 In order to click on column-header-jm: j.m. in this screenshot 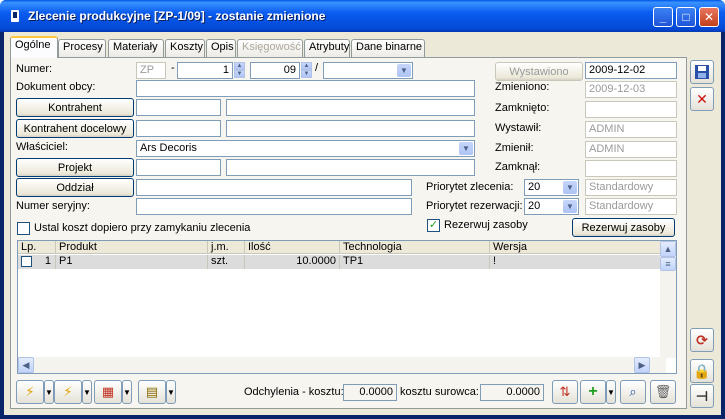, I will do `click(226, 247)`.